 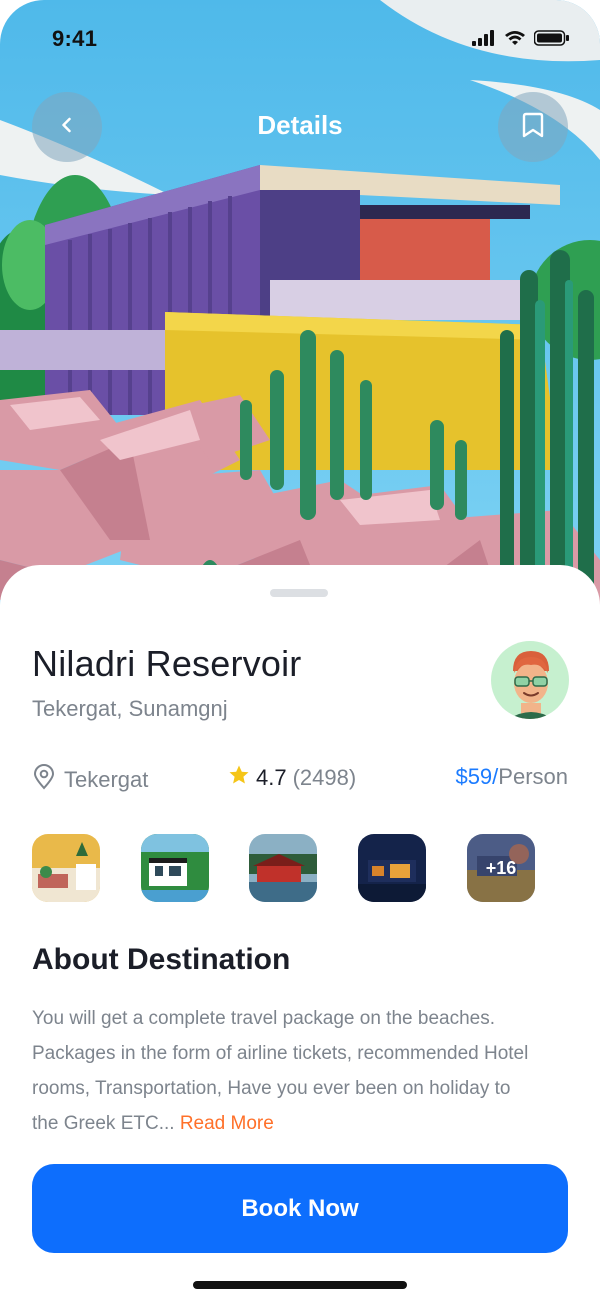 What do you see at coordinates (161, 959) in the screenshot?
I see `about-heading: About Destination` at bounding box center [161, 959].